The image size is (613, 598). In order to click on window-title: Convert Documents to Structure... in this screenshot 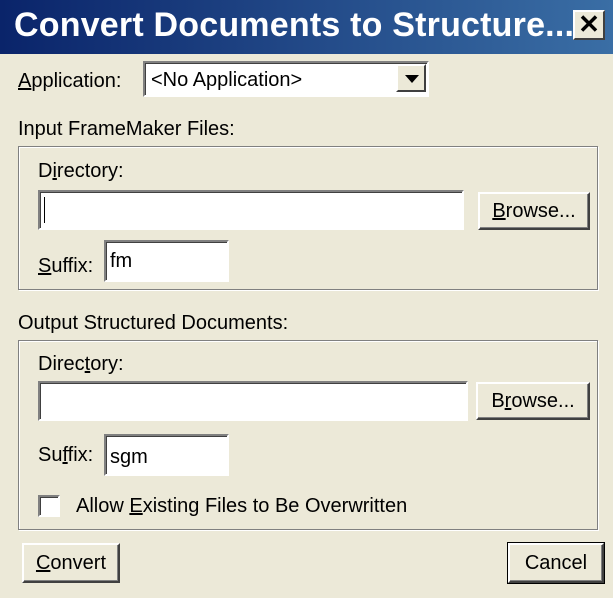, I will do `click(294, 25)`.